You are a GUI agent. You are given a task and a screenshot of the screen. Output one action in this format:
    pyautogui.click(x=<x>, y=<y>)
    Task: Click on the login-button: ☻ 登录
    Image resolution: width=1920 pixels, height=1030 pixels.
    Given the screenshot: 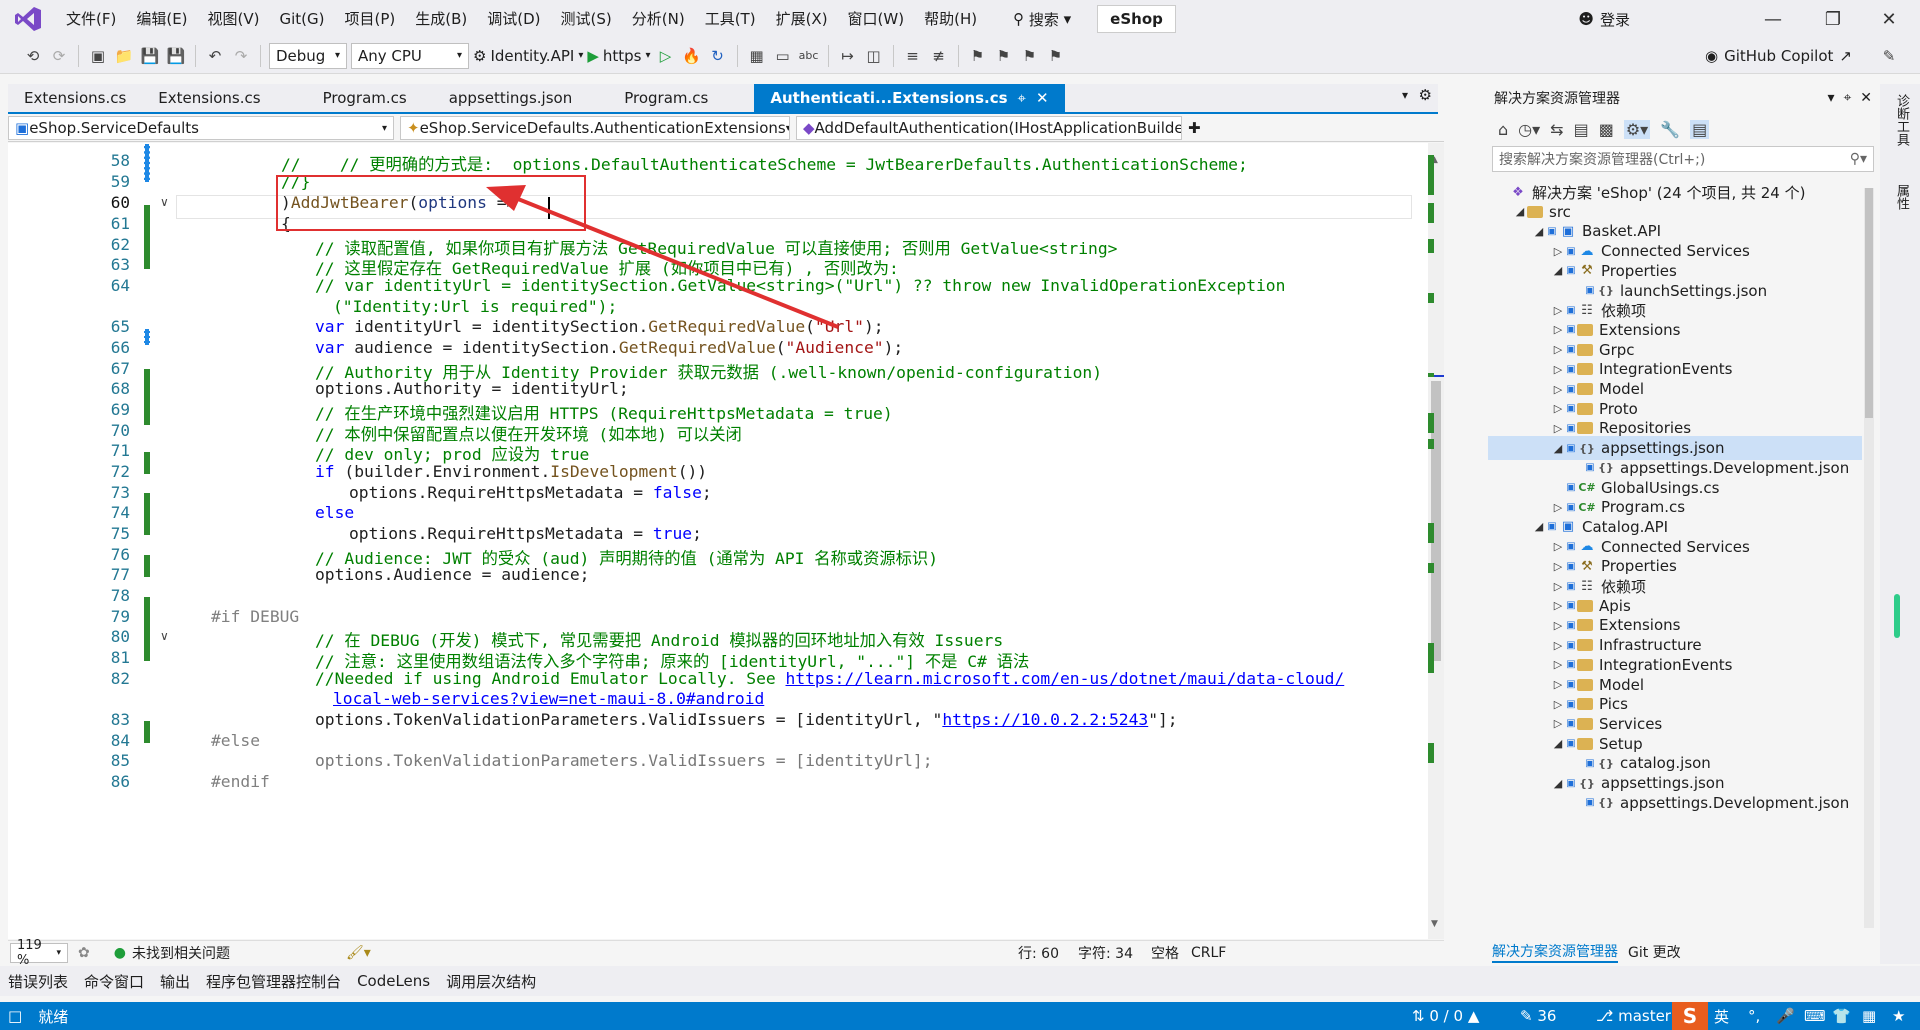 What is the action you would take?
    pyautogui.click(x=1604, y=19)
    